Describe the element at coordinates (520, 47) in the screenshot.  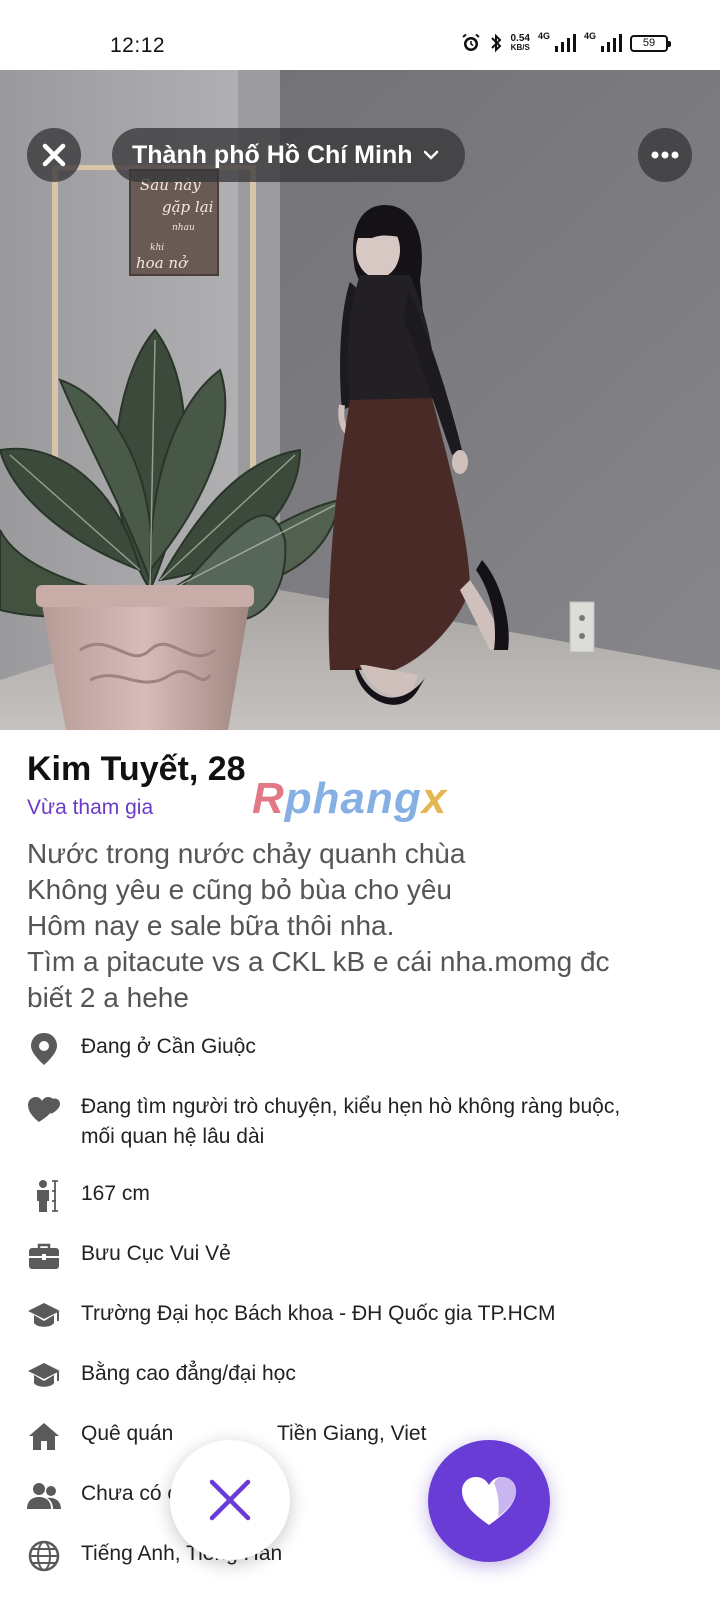
I see `net-speed-unit: KB/S` at that location.